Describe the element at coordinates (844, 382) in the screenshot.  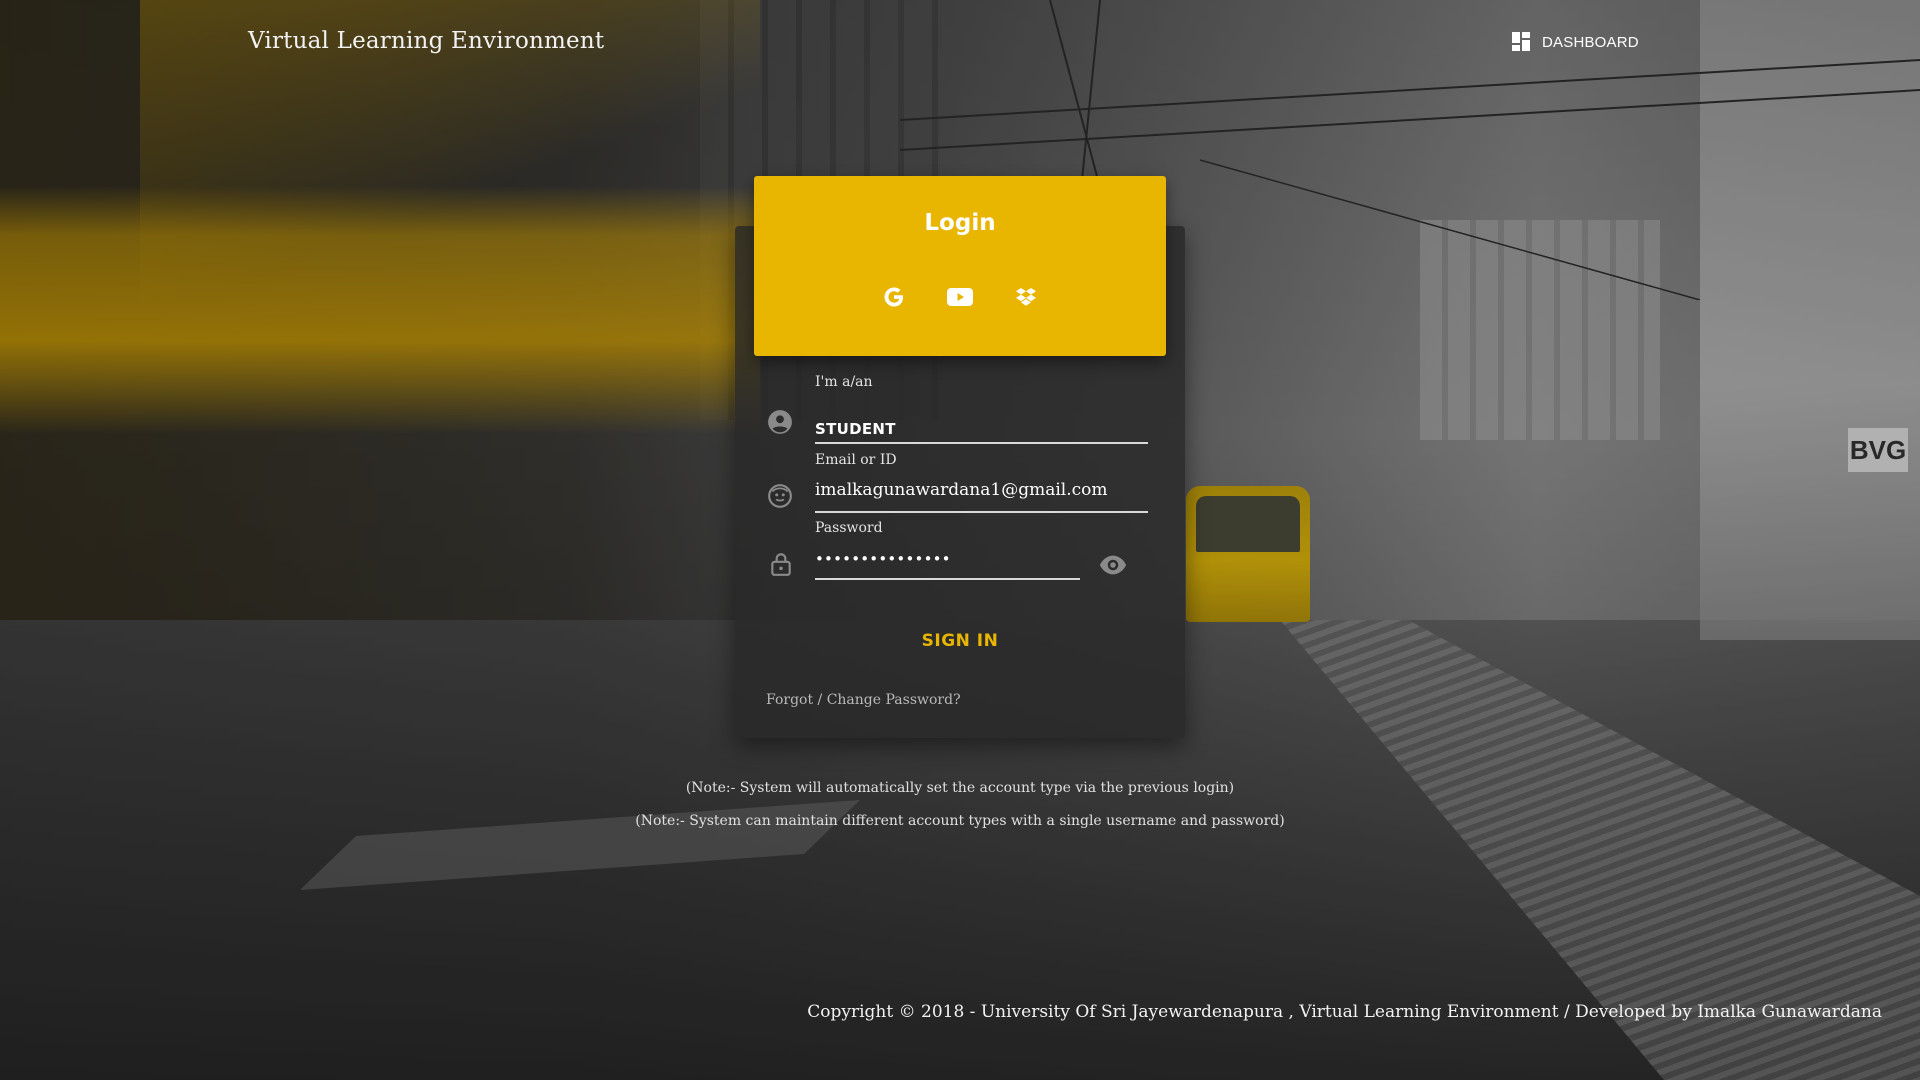
I see `role-label: I'm a/an` at that location.